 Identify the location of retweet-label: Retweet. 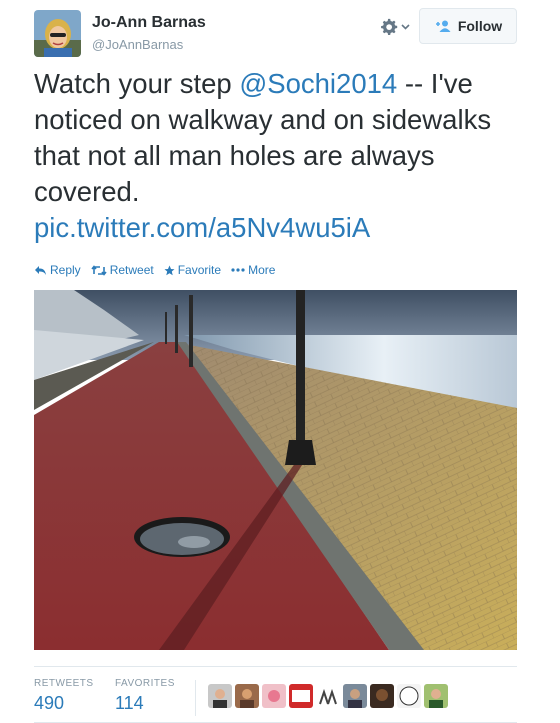
(131, 270).